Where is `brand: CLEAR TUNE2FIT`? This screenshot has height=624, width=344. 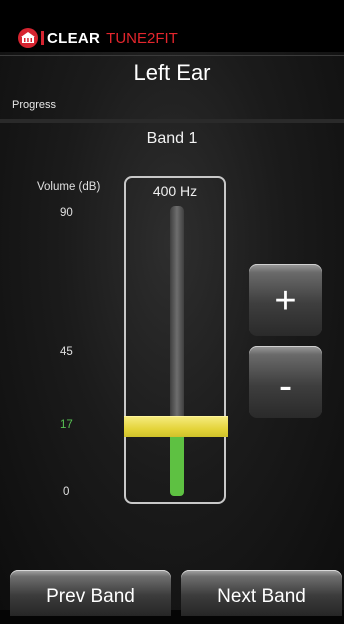 brand: CLEAR TUNE2FIT is located at coordinates (98, 38).